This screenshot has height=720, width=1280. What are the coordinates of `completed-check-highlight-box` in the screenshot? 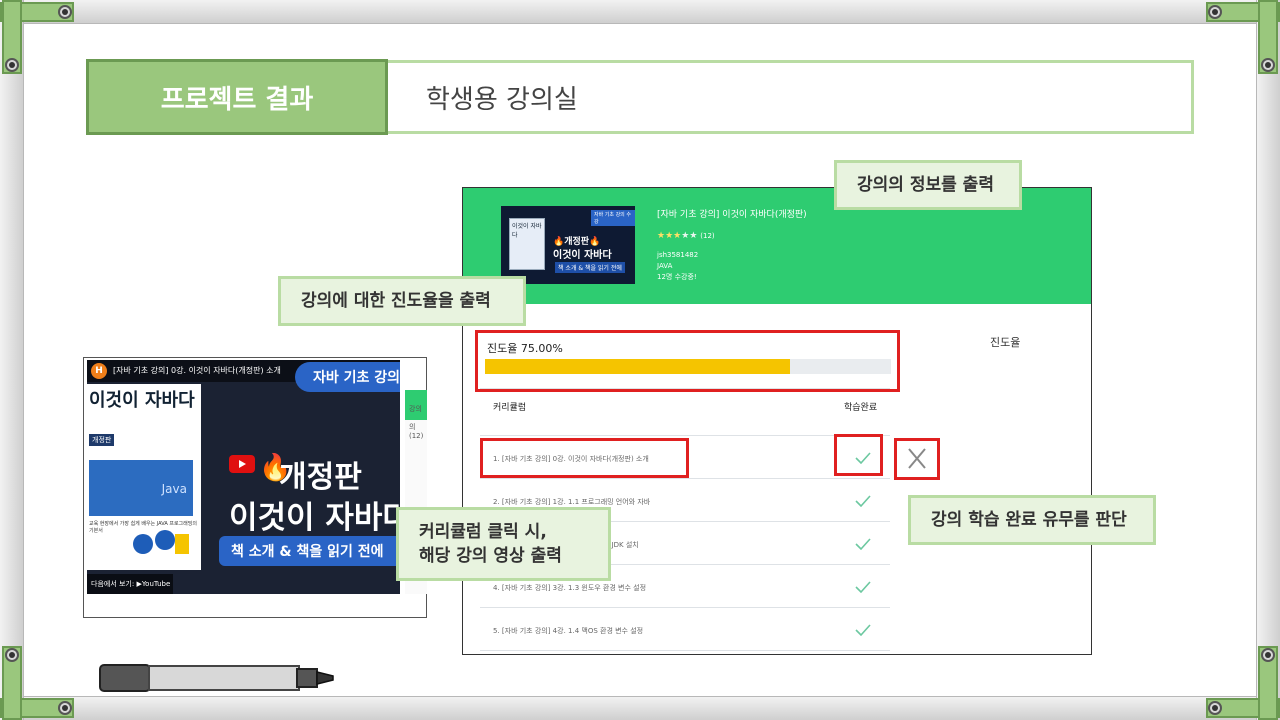 It's located at (858, 455).